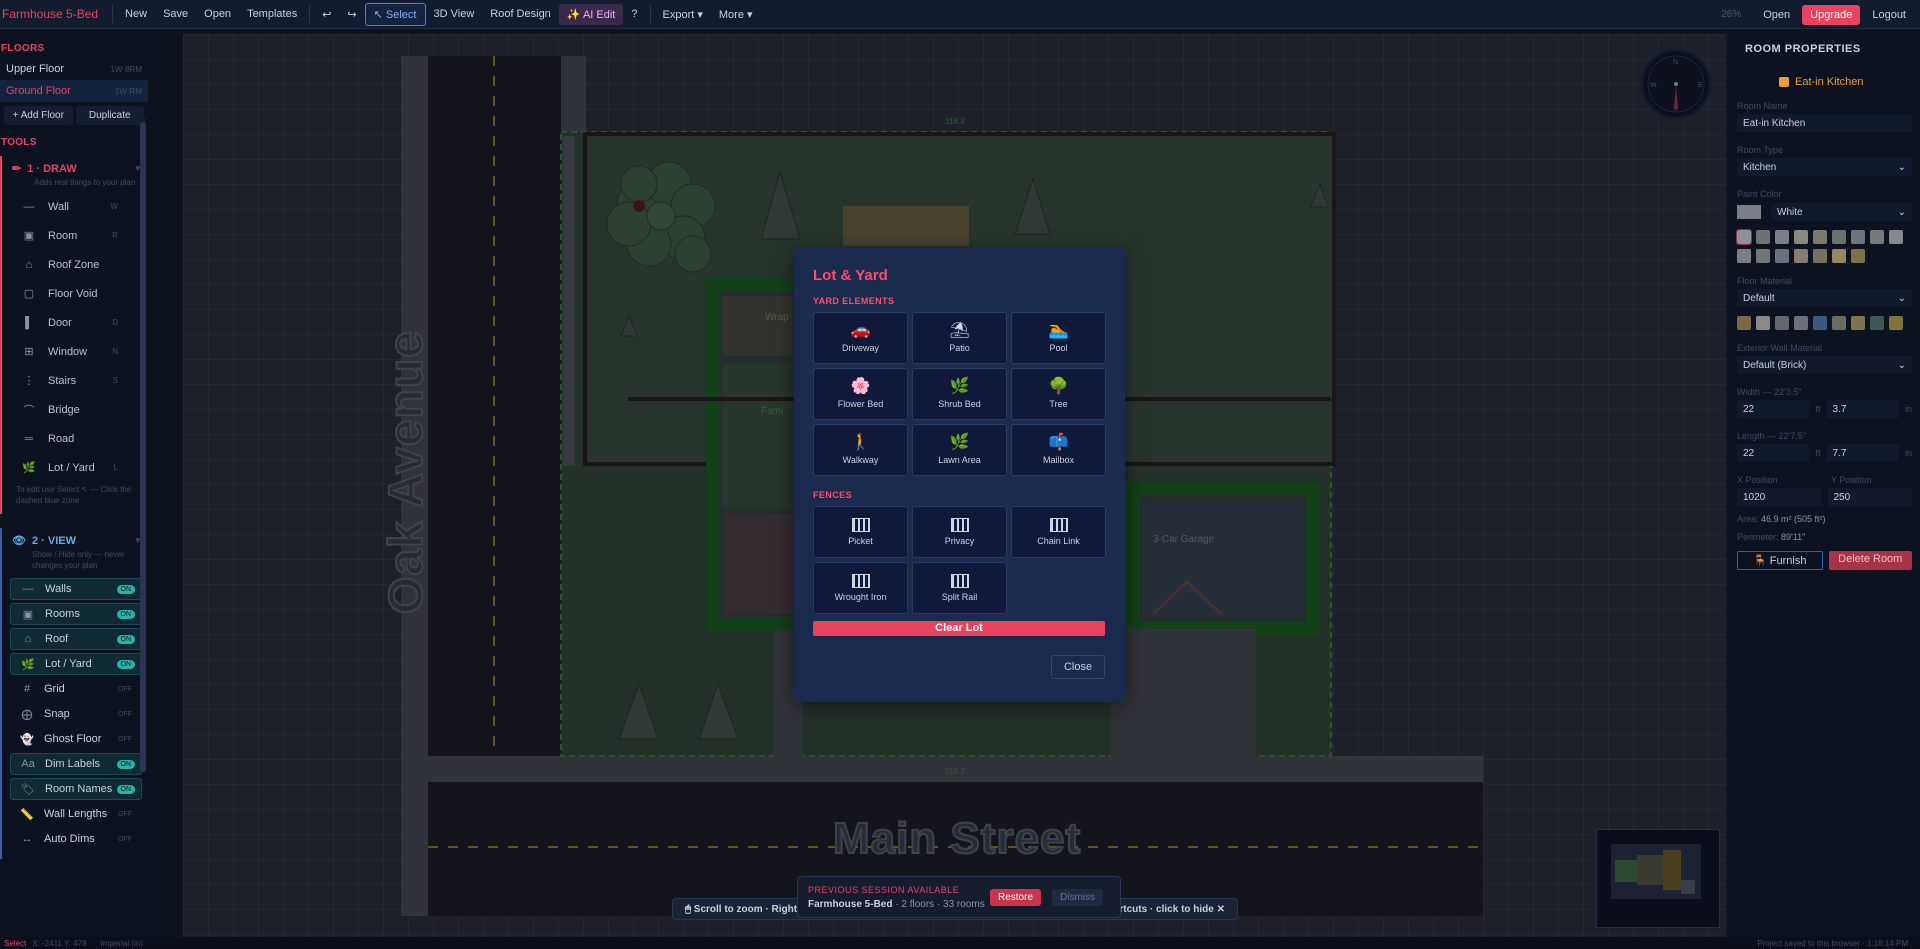 Image resolution: width=1920 pixels, height=949 pixels. Describe the element at coordinates (1016, 897) in the screenshot. I see `restore-session-button: Restore` at that location.